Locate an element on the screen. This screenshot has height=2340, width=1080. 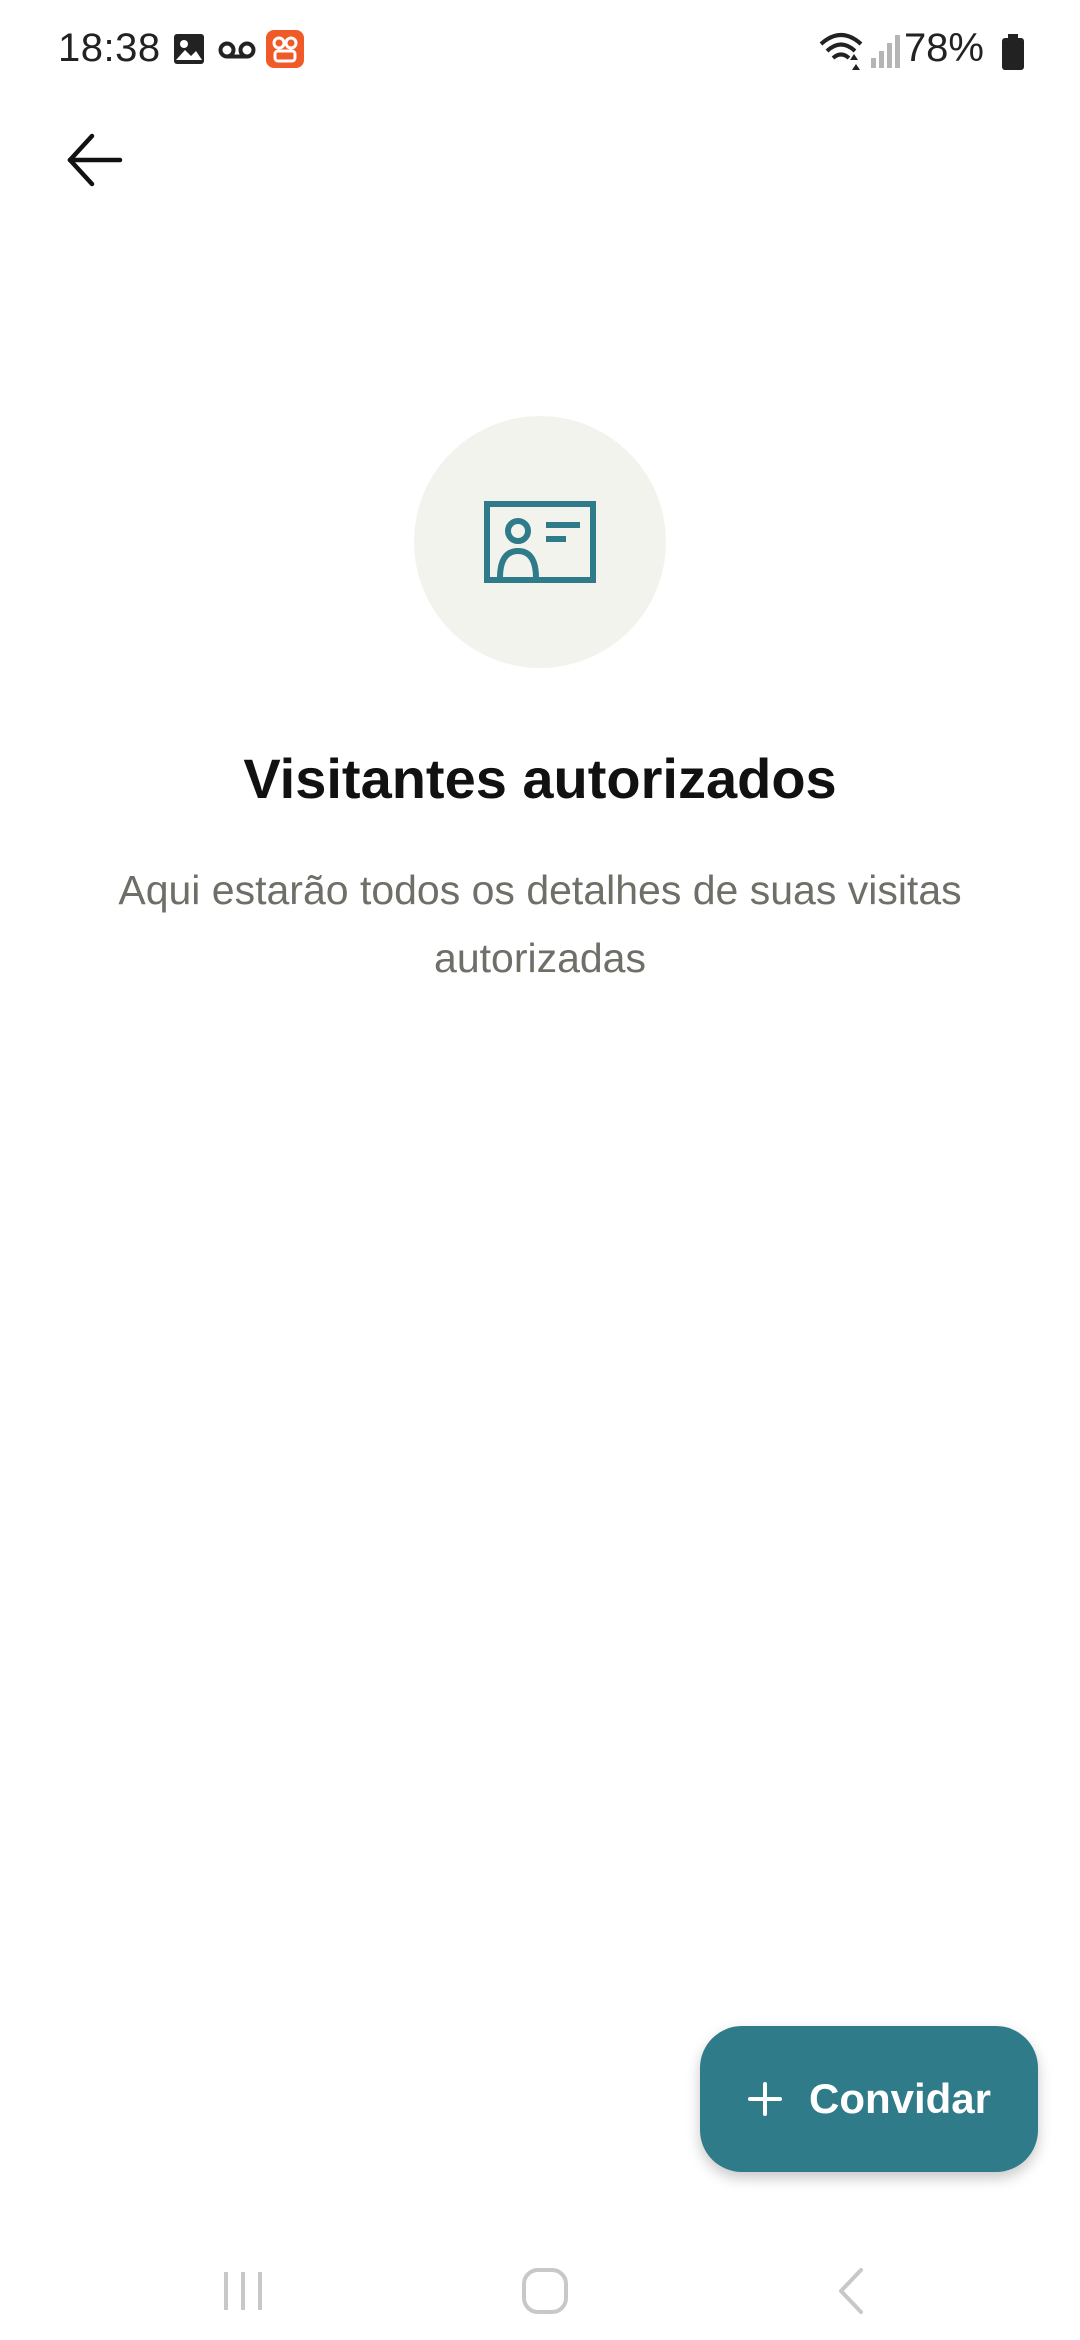
battery-icon is located at coordinates (1013, 54).